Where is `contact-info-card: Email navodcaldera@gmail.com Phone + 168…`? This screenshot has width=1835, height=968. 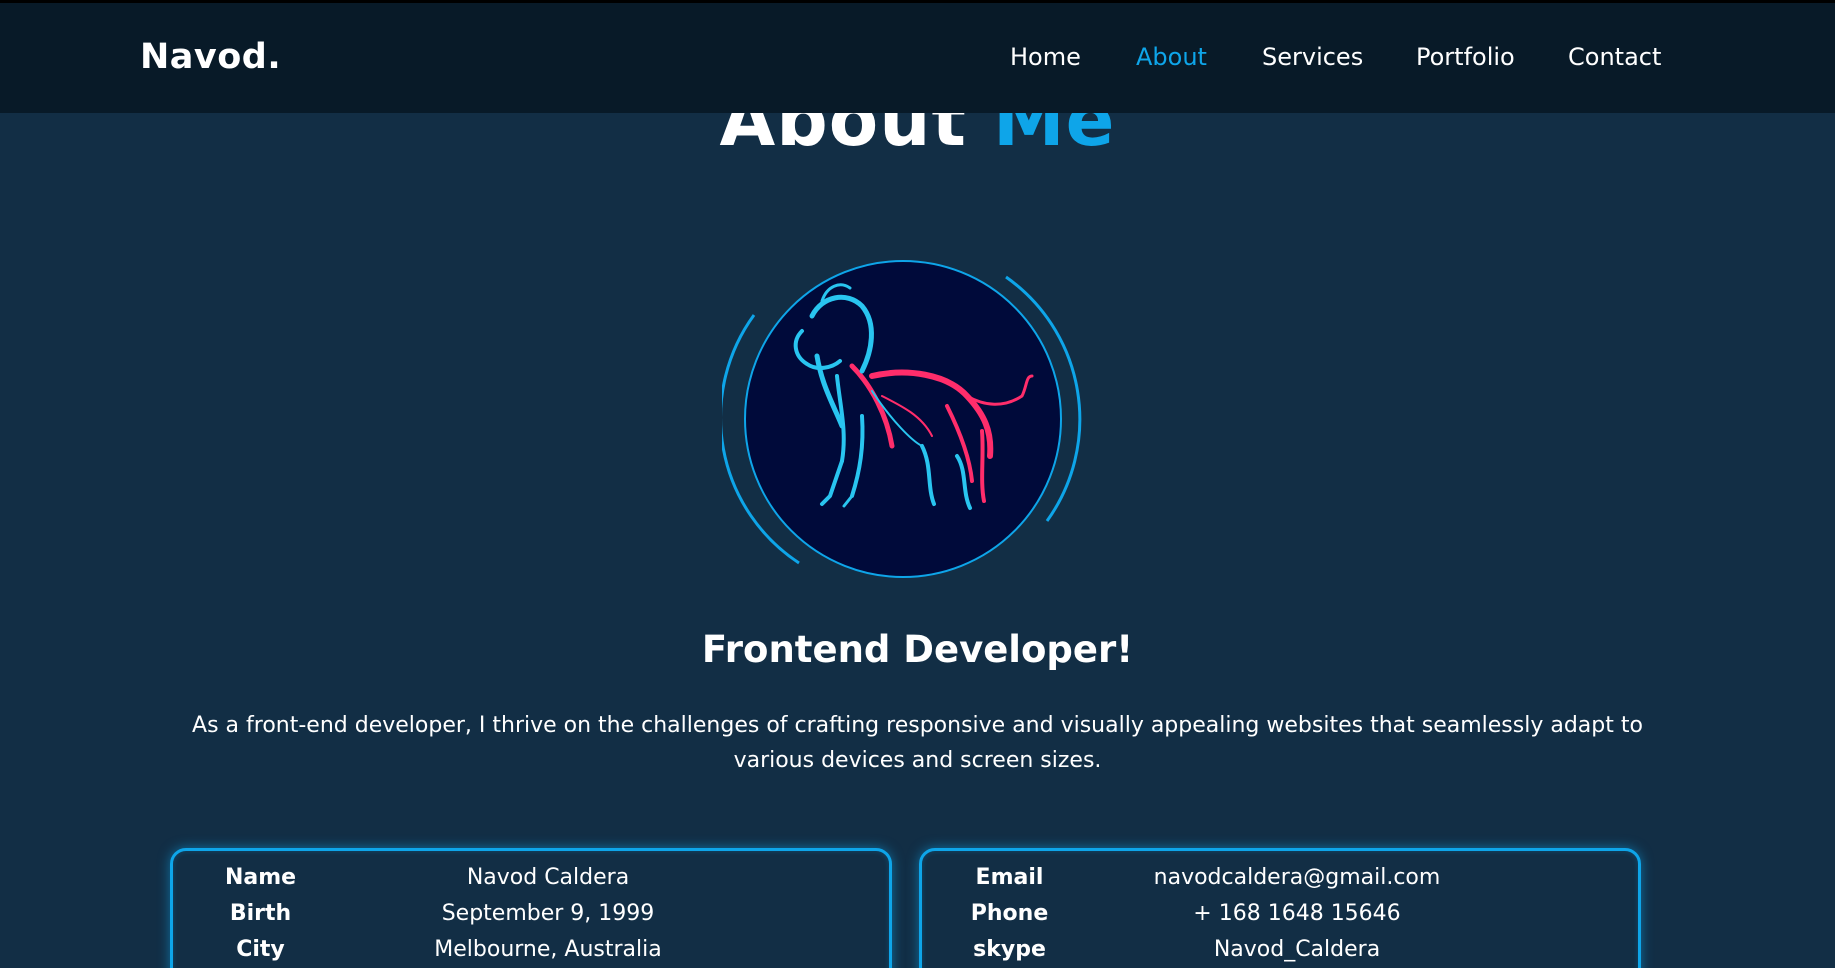
contact-info-card: Email navodcaldera@gmail.com Phone + 168… is located at coordinates (1280, 908).